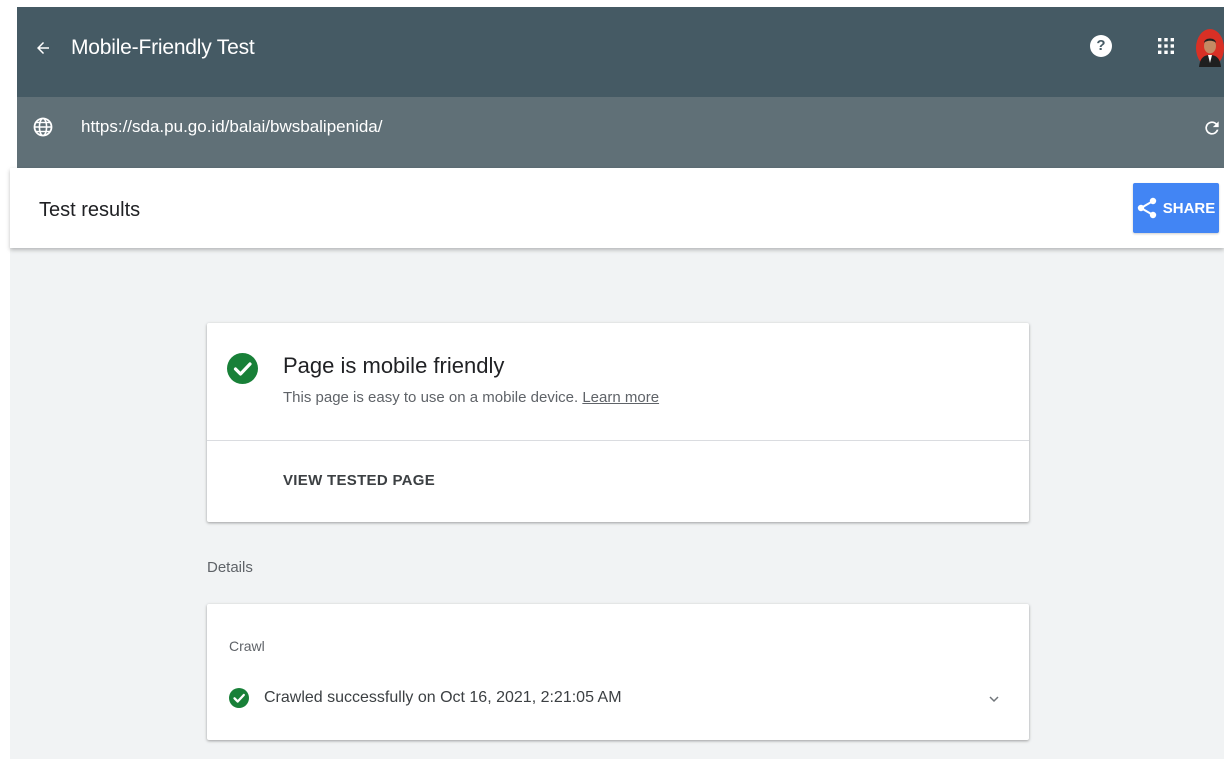  What do you see at coordinates (620, 52) in the screenshot?
I see `app-bar: Mobile-Friendly Test ?` at bounding box center [620, 52].